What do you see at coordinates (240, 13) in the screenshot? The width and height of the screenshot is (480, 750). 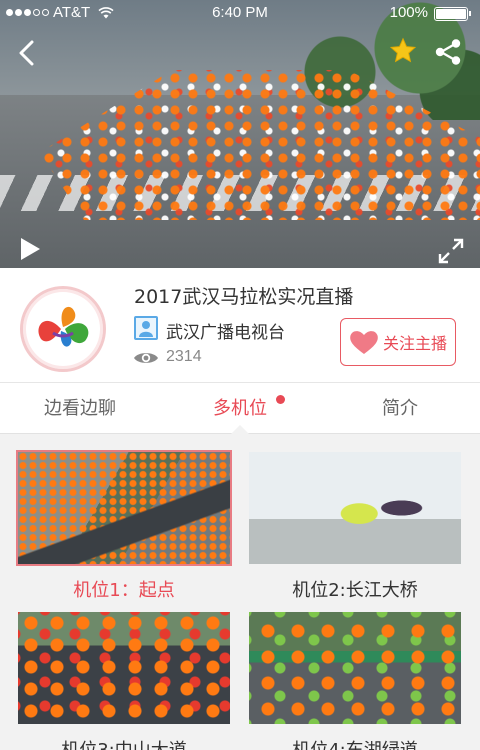 I see `status-bar: AT&T 6:40 PM 100%` at bounding box center [240, 13].